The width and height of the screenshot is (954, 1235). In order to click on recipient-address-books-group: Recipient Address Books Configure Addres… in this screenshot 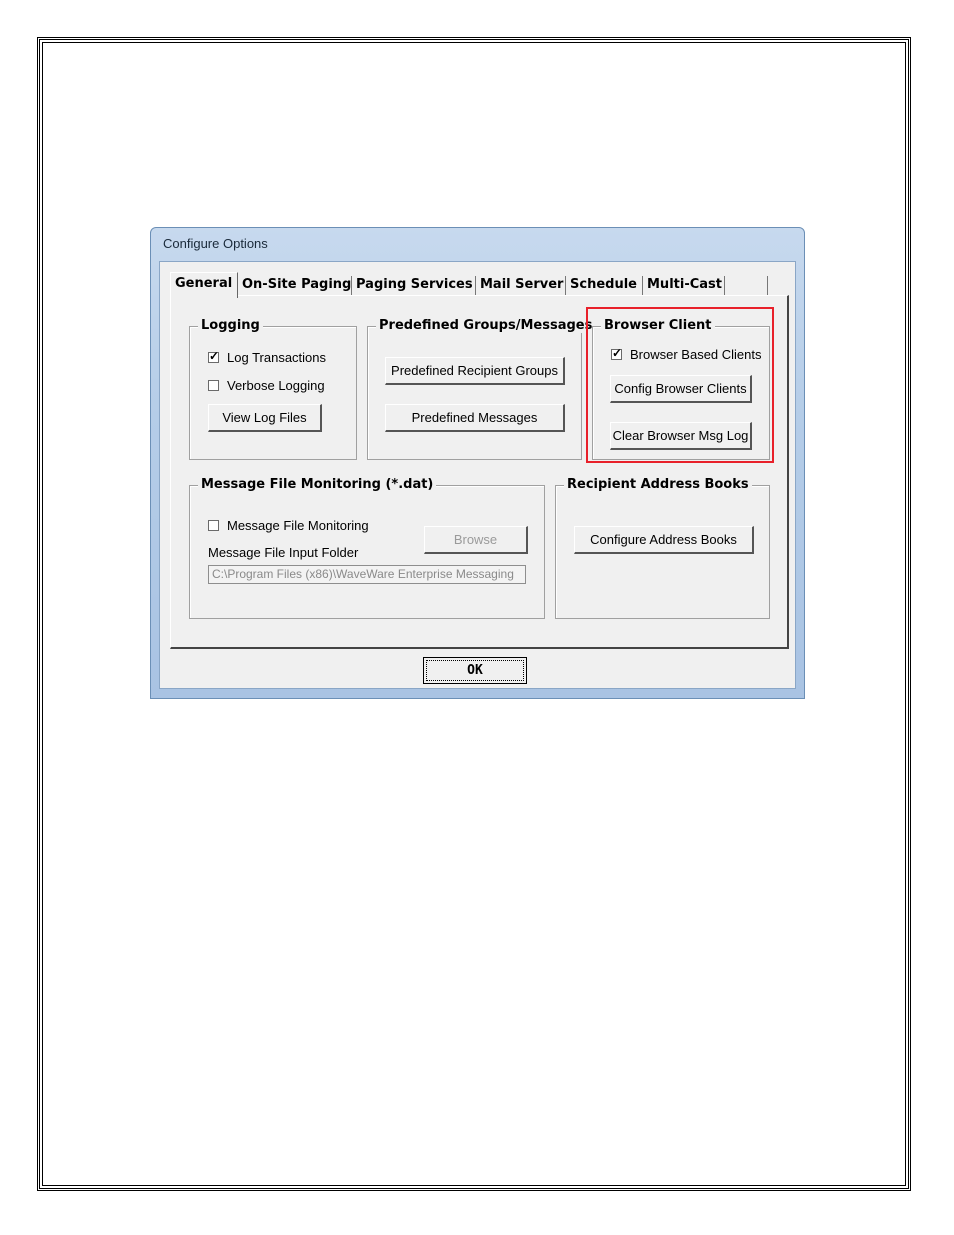, I will do `click(662, 548)`.